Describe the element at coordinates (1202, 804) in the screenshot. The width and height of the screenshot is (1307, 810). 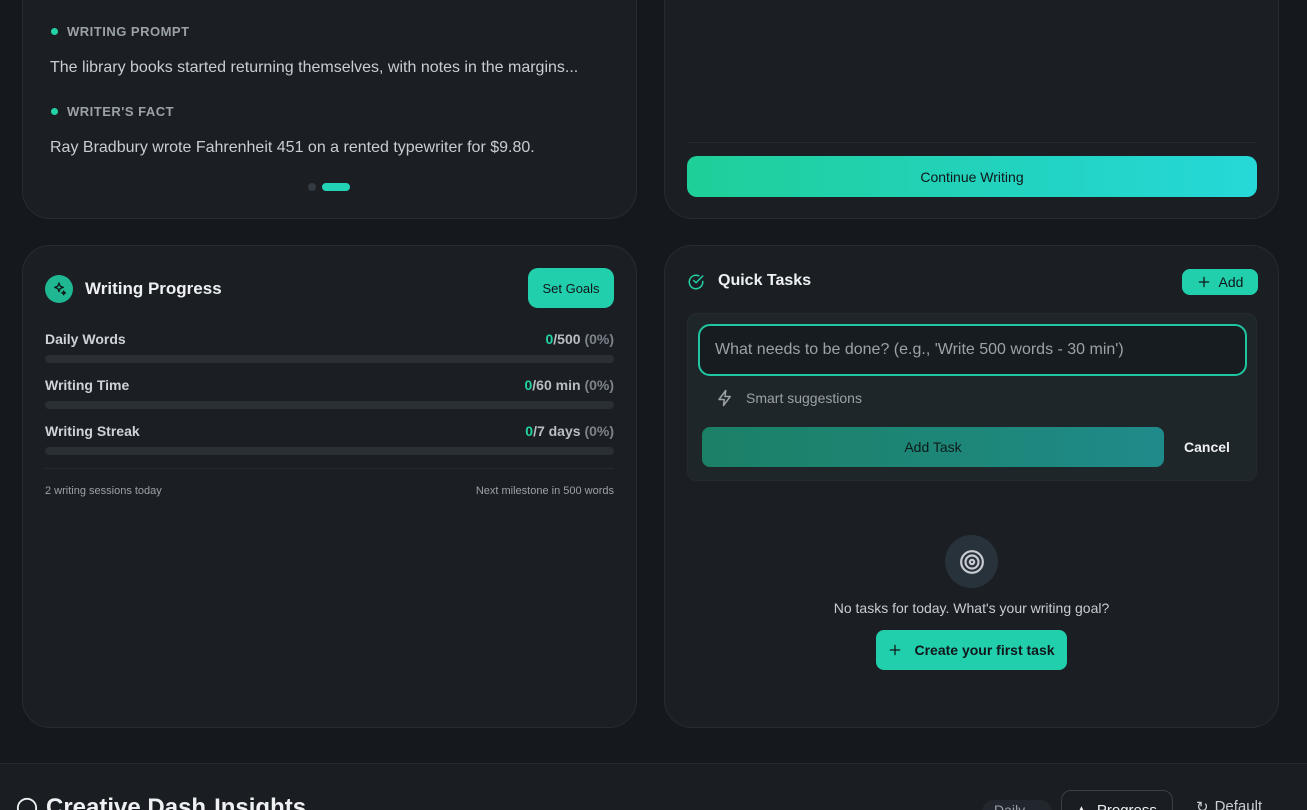
I see `refresh-icon: ↻` at that location.